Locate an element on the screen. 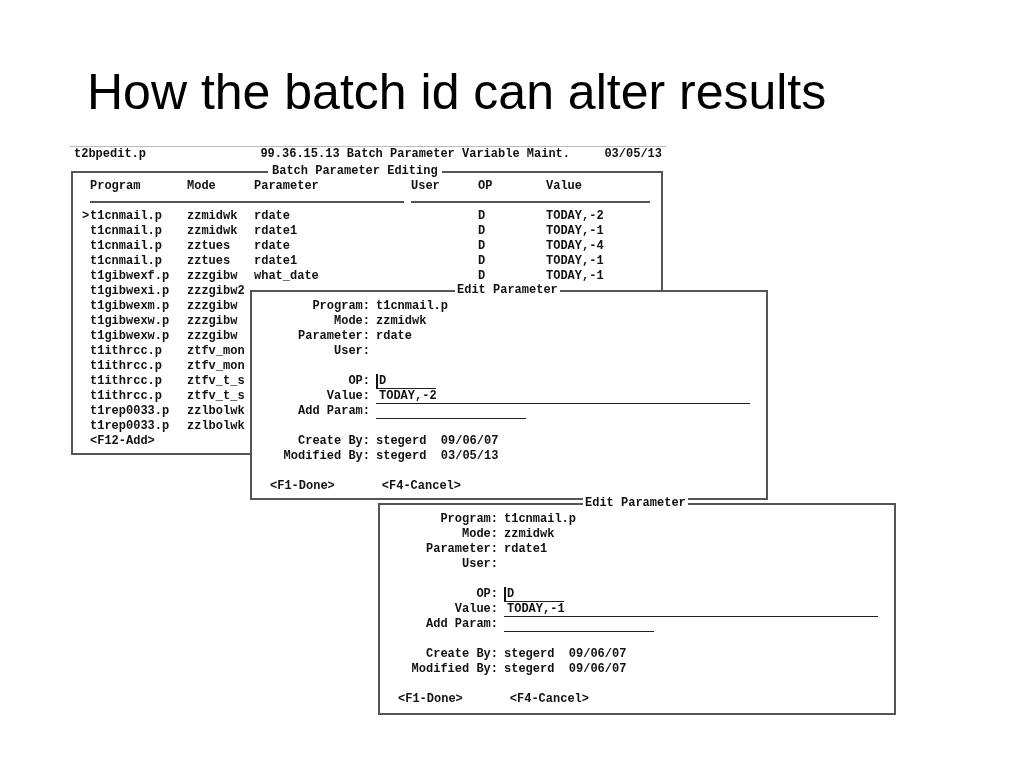 The height and width of the screenshot is (768, 1024). field-value: rdate1 is located at coordinates (526, 549).